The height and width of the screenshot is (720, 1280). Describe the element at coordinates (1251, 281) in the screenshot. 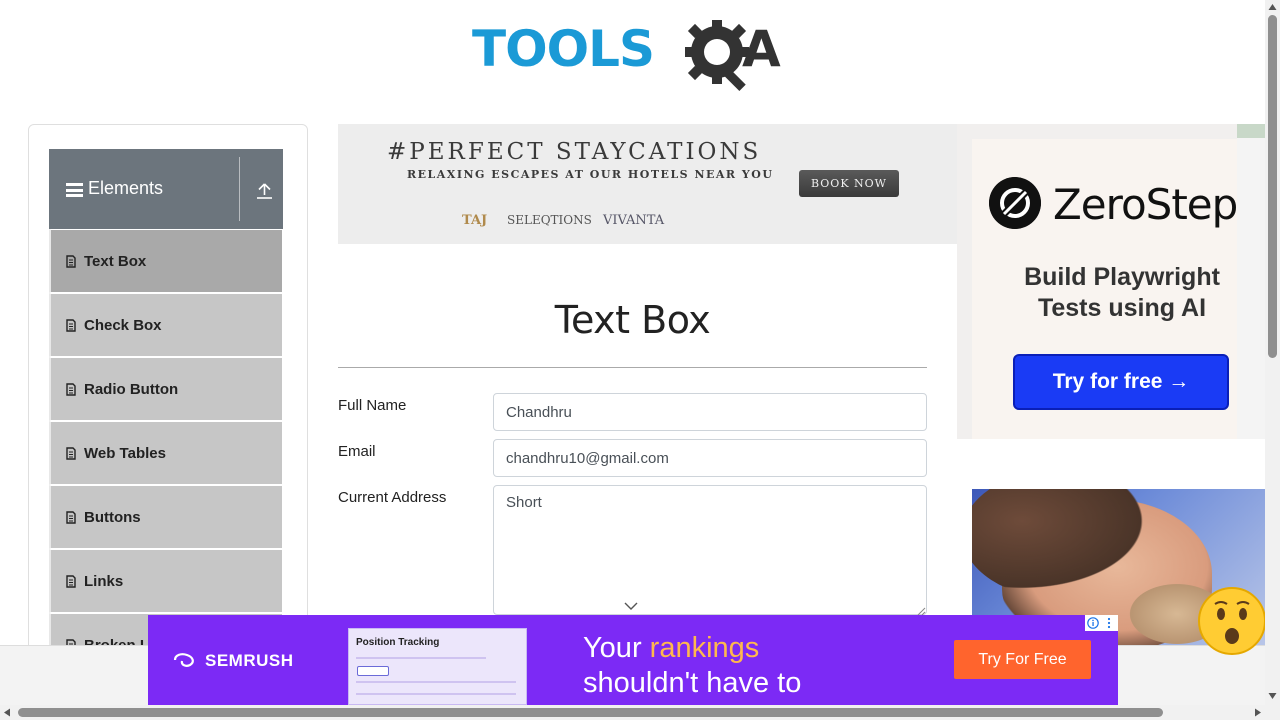

I see `ad-side-strip` at that location.